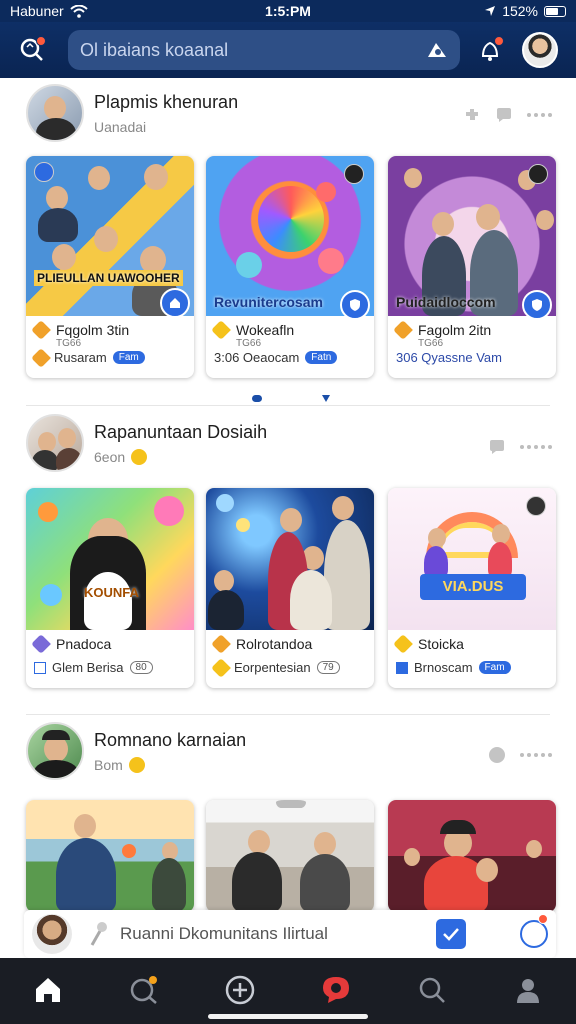 This screenshot has width=576, height=1024. I want to click on card-line2: Brnoscam Fam, so click(453, 667).